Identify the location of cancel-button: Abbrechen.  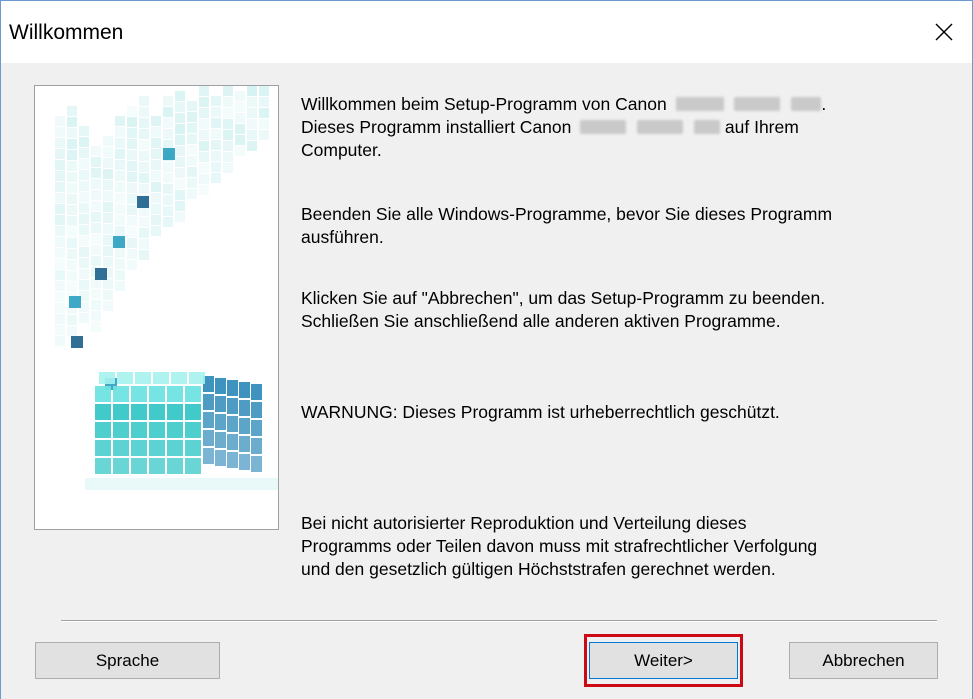
(863, 660).